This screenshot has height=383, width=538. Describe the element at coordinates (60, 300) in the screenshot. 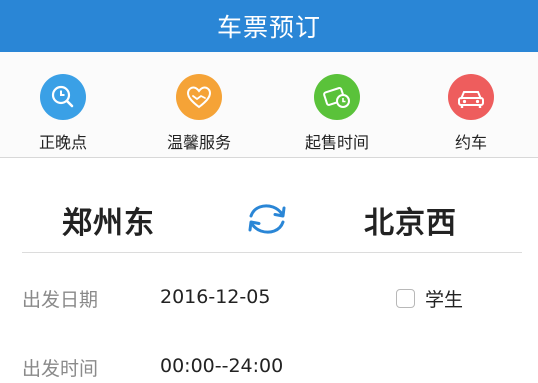

I see `departure-date-label: 出发日期` at that location.